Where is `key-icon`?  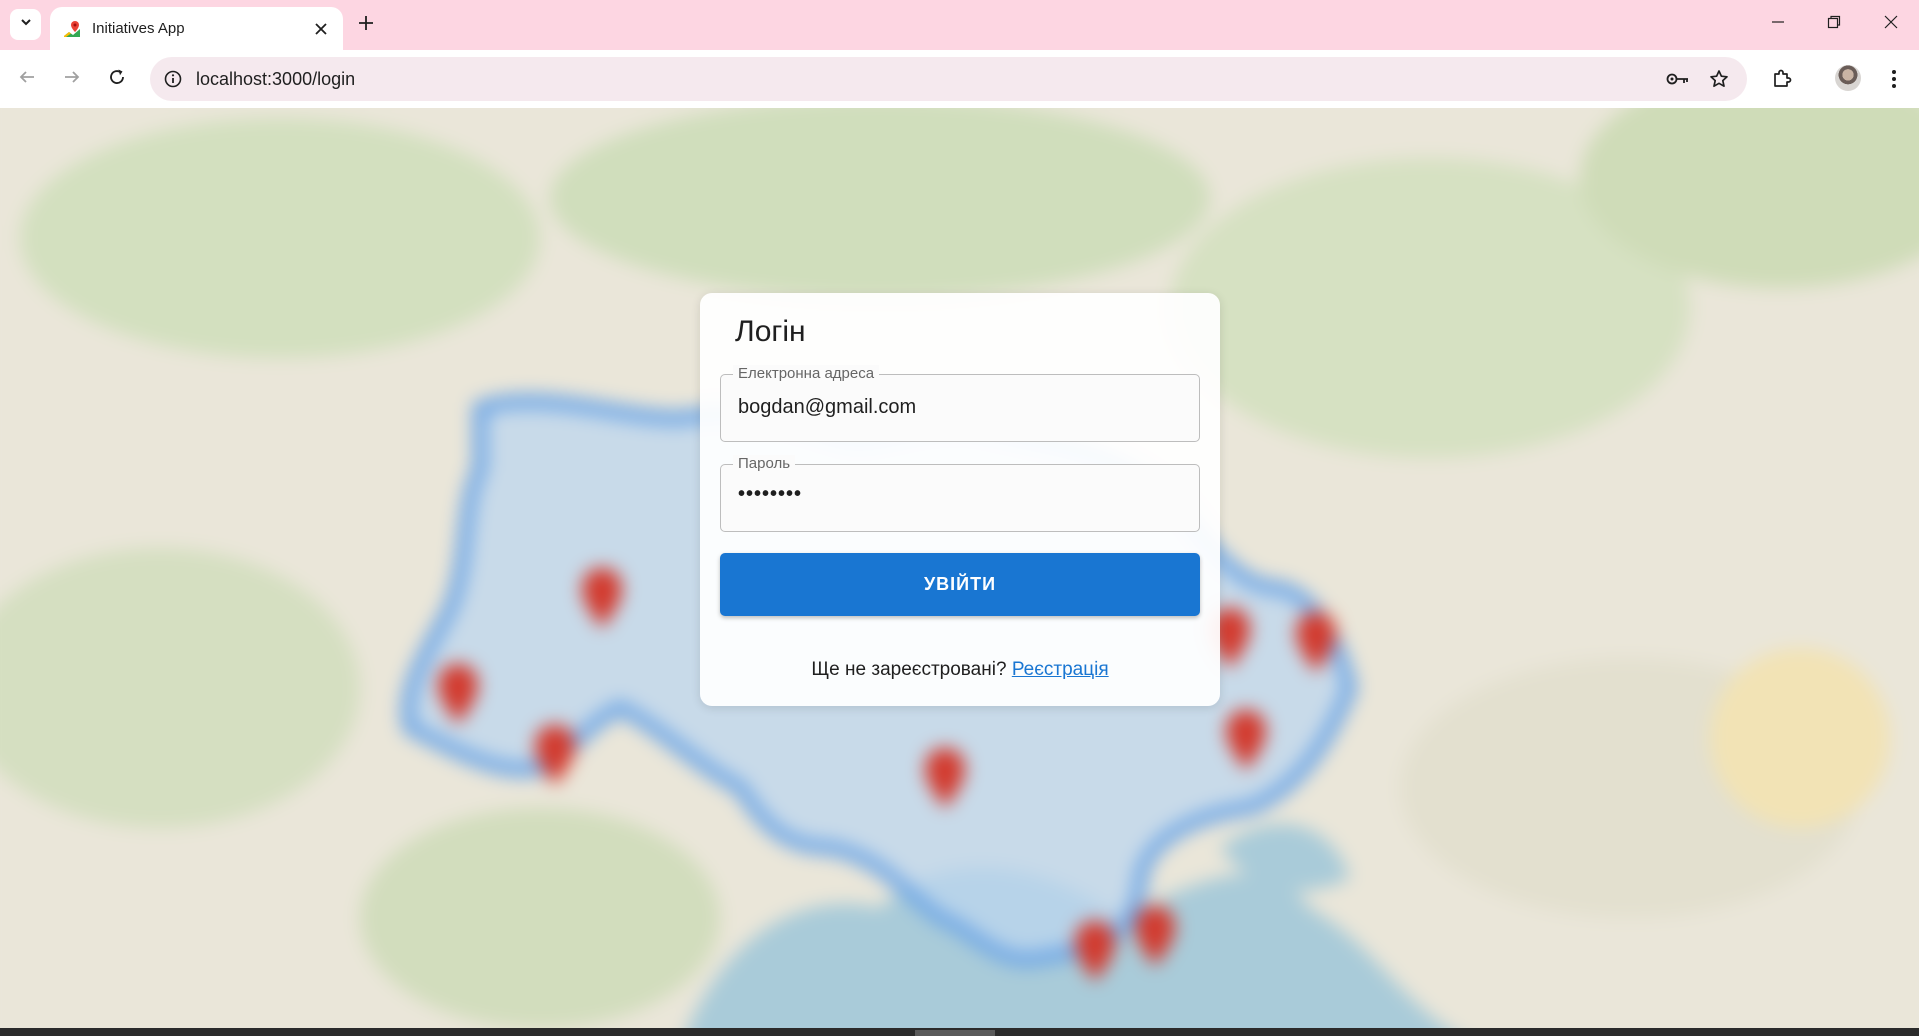
key-icon is located at coordinates (1678, 79).